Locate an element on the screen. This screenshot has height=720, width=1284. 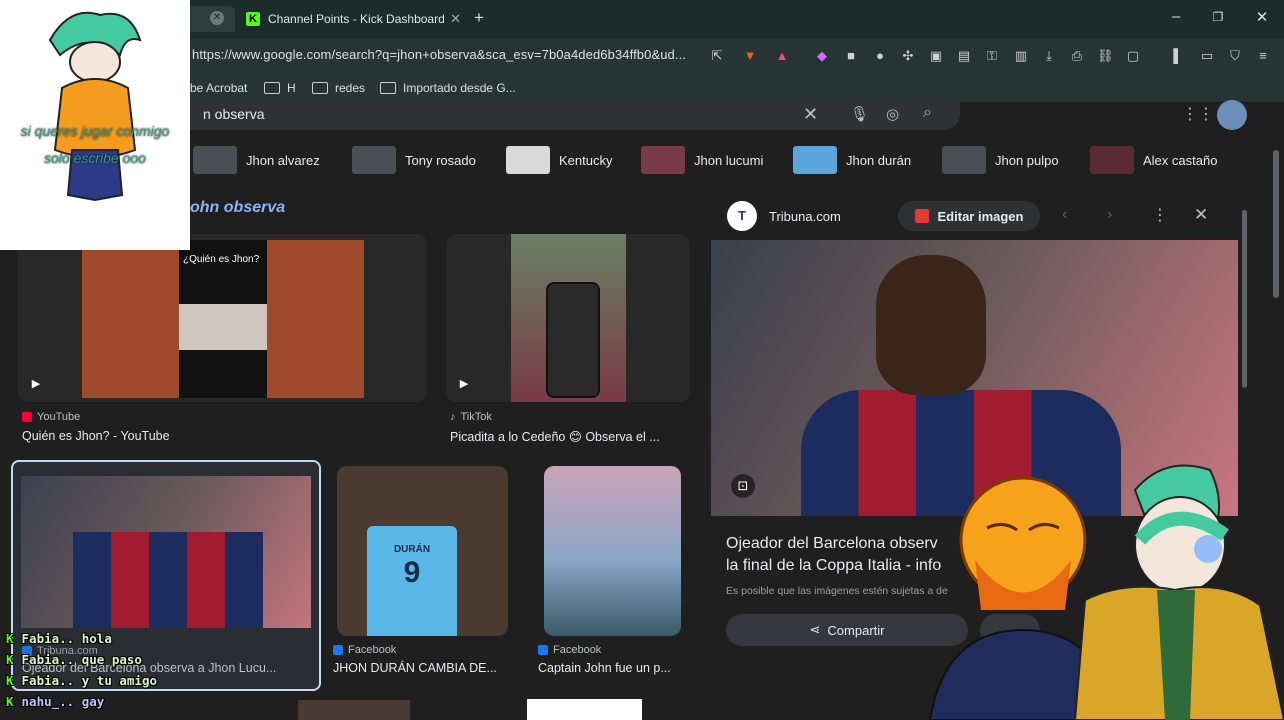
previous-icon: ‹ is located at coordinates (1064, 215).